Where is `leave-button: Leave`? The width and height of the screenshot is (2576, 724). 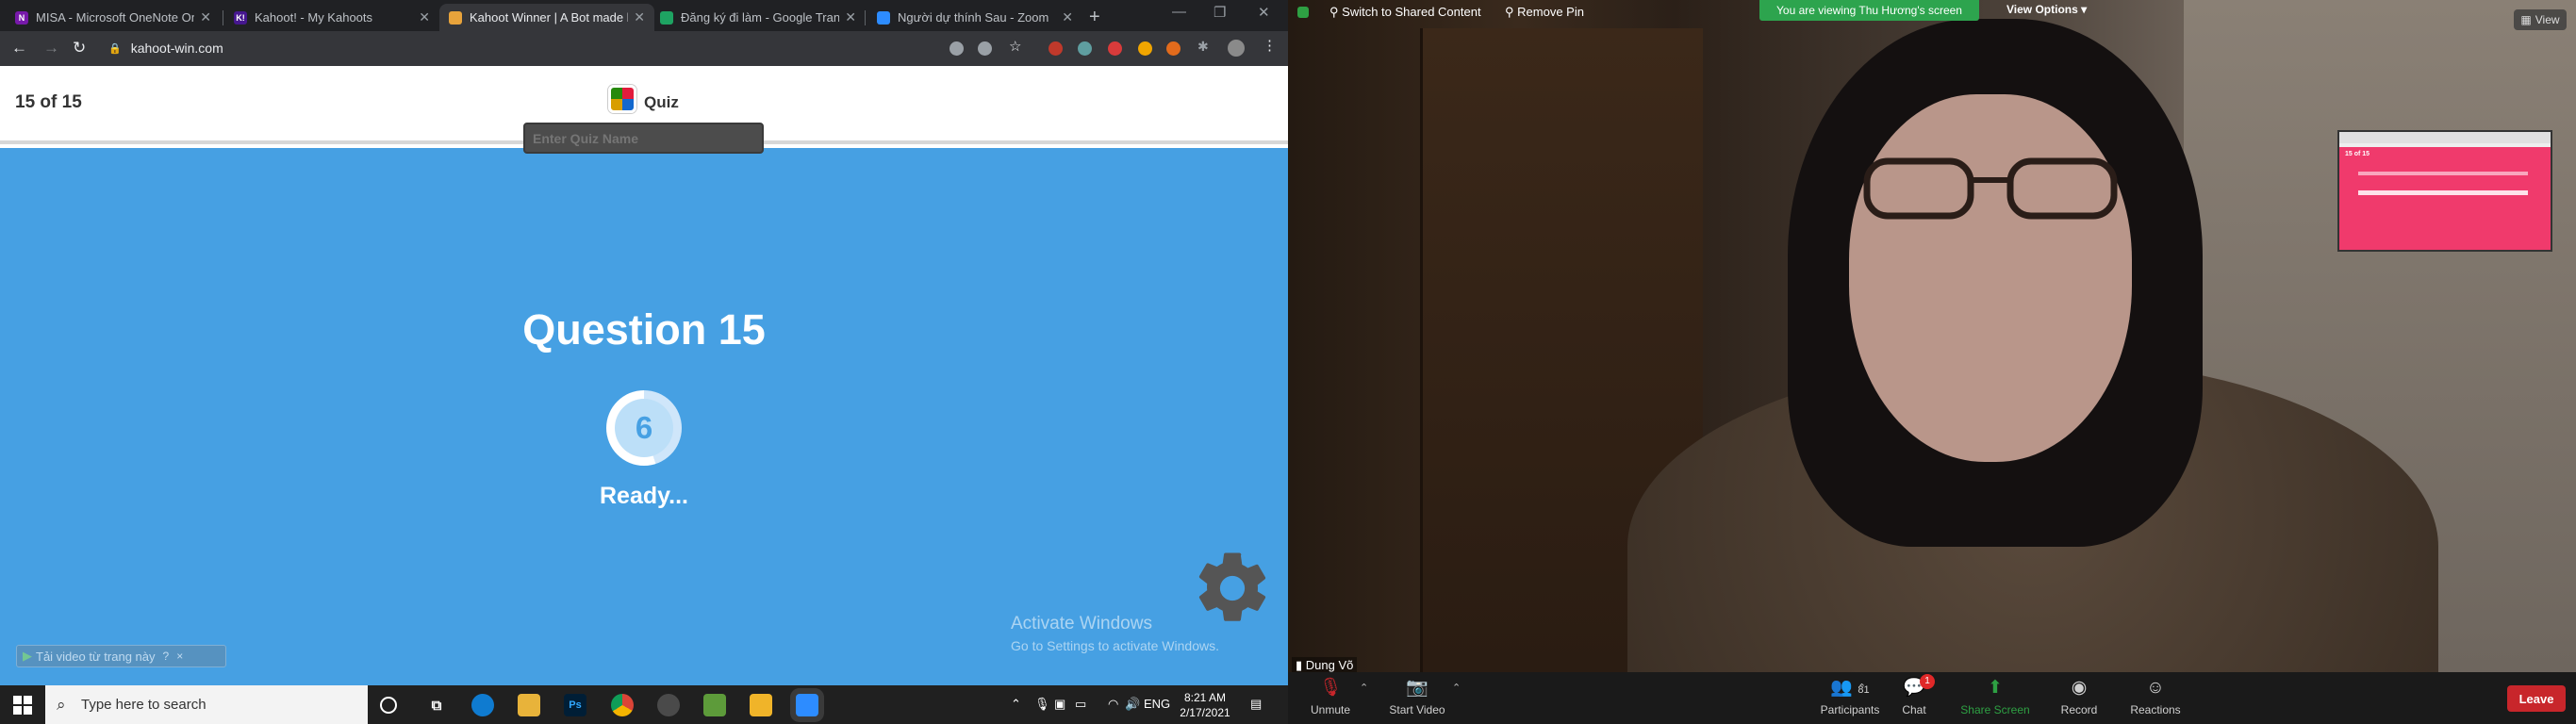 leave-button: Leave is located at coordinates (2536, 698).